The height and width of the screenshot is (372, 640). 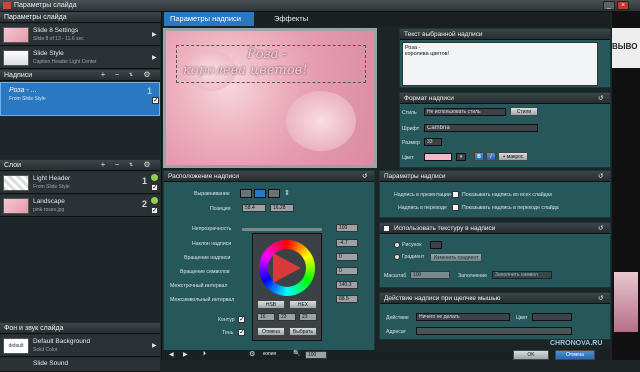 I want to click on scale-input: 100, so click(x=430, y=275).